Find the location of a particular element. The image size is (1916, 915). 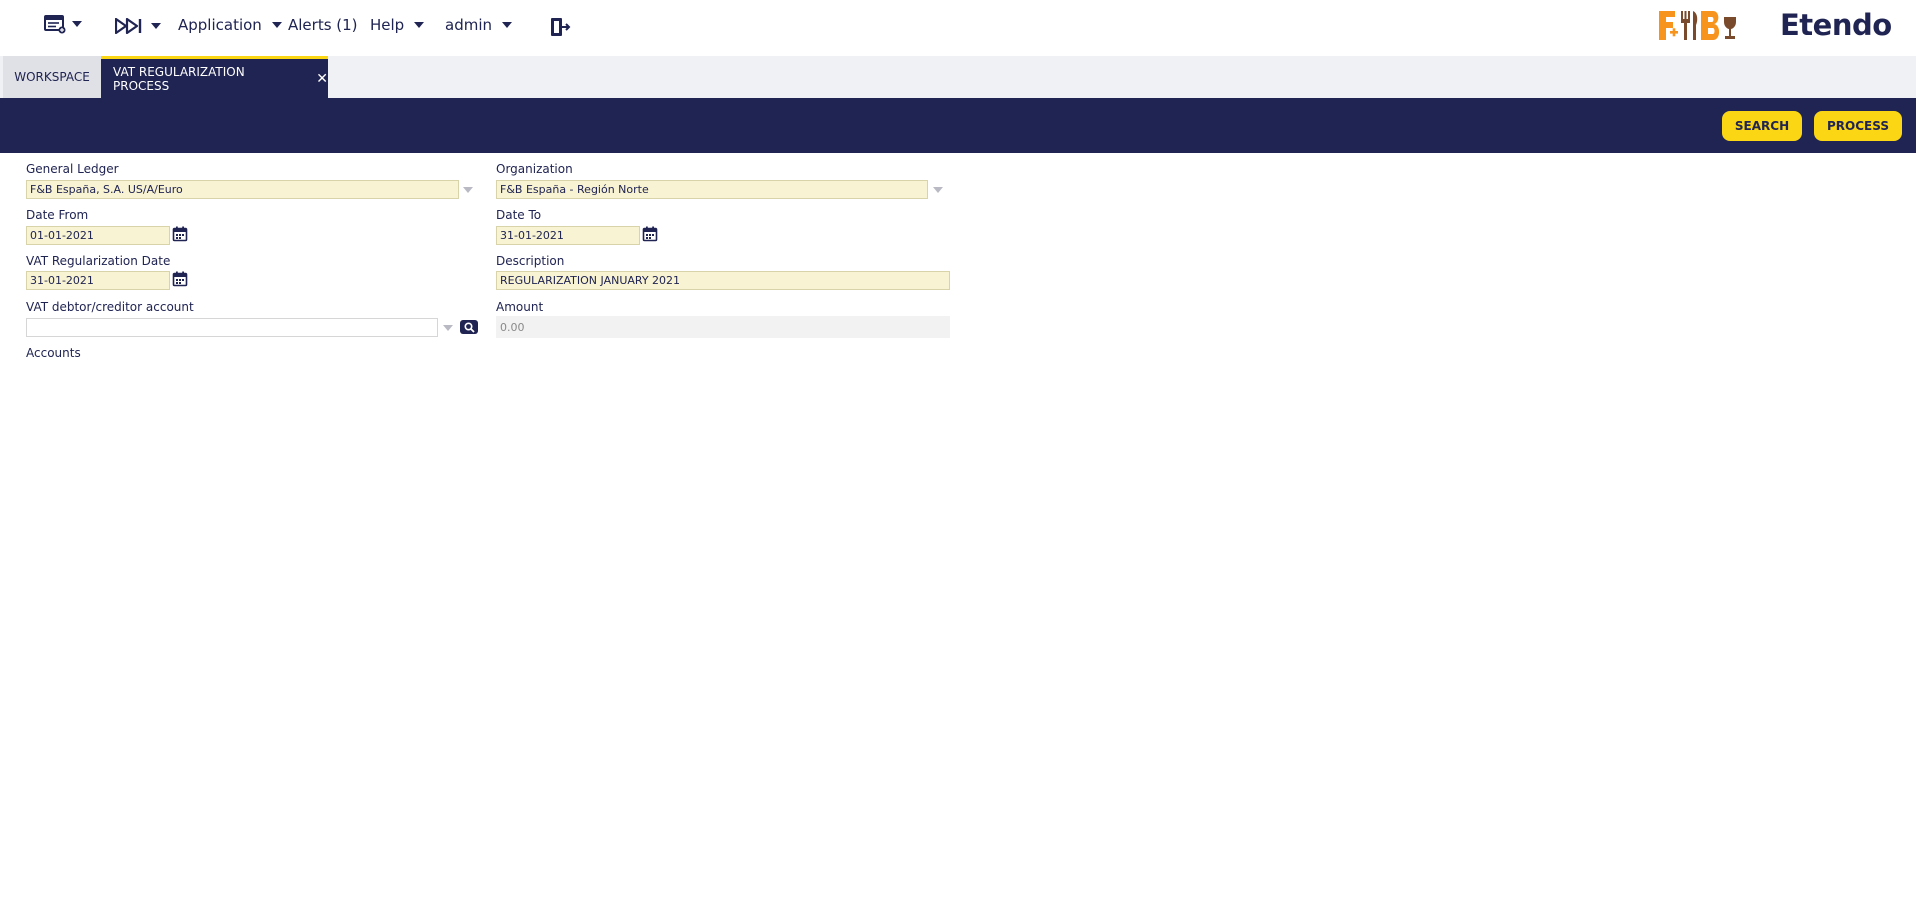

user-menu: admin is located at coordinates (478, 25).